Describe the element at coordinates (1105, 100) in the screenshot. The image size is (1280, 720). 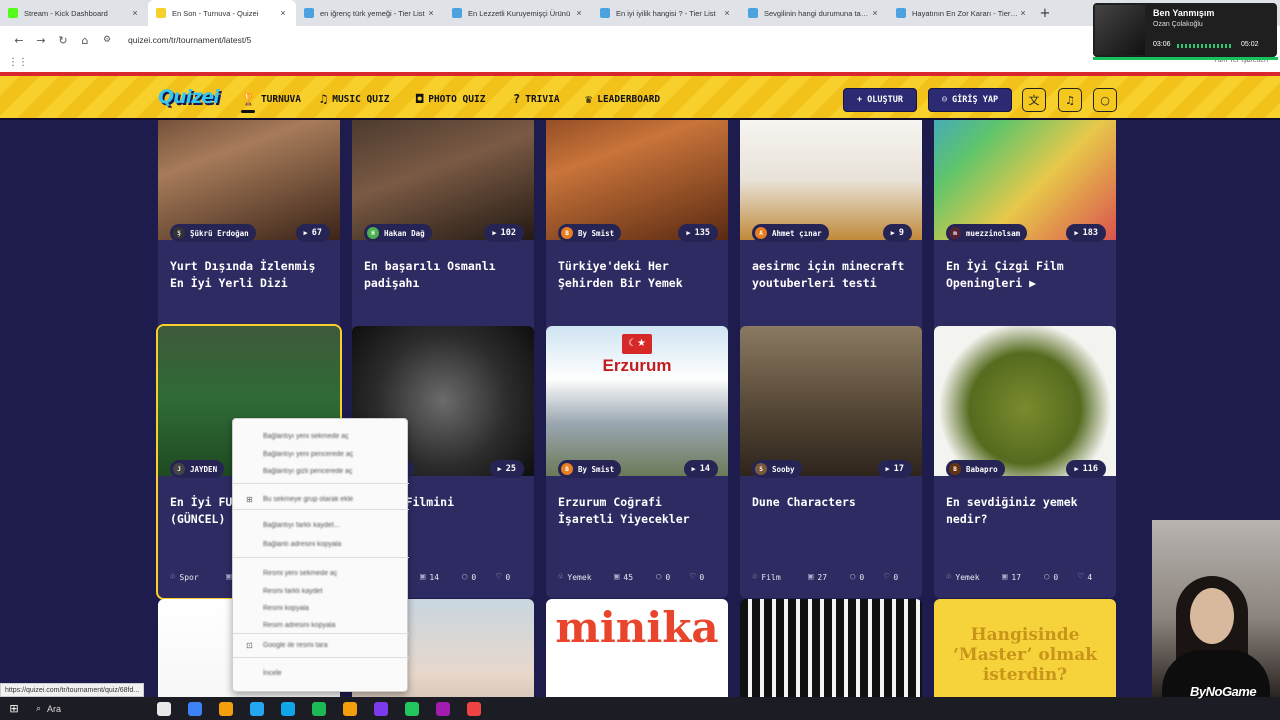
I see `search-icon: ○` at that location.